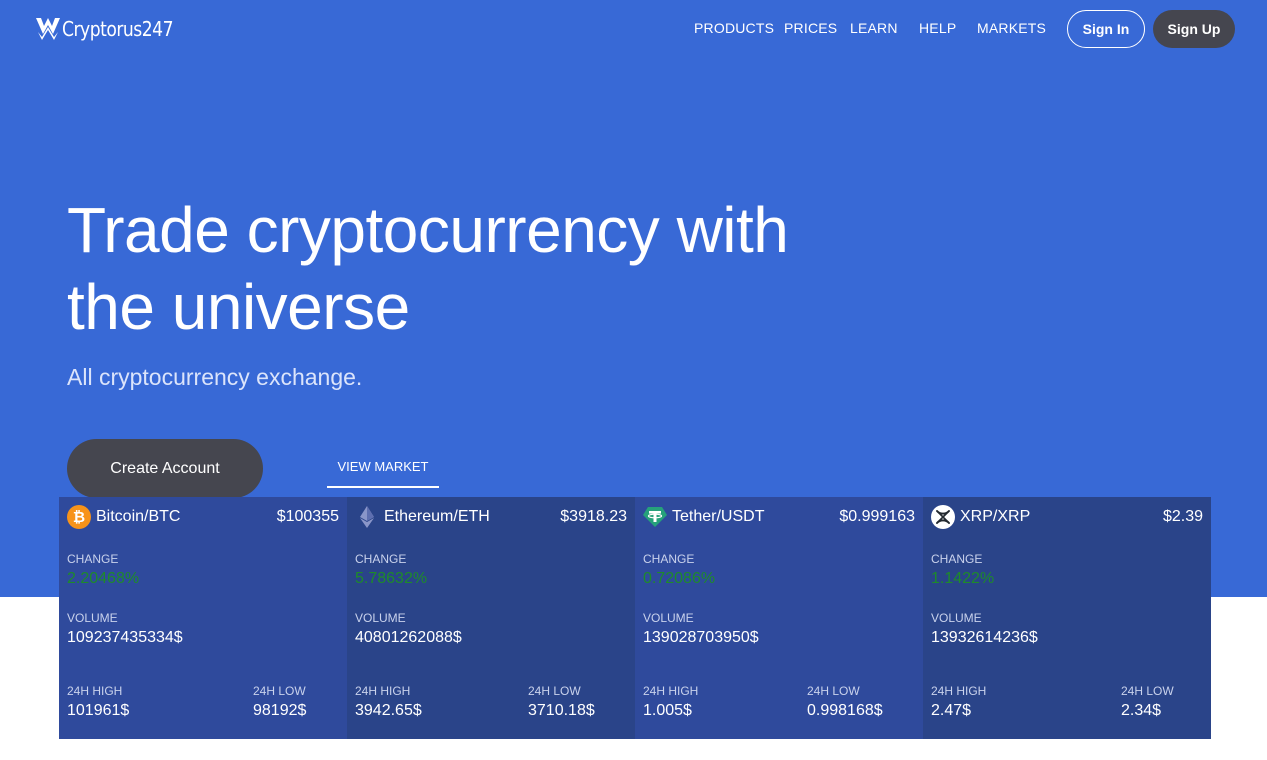 The height and width of the screenshot is (760, 1267). What do you see at coordinates (103, 578) in the screenshot?
I see `change-value: 2.20468%` at bounding box center [103, 578].